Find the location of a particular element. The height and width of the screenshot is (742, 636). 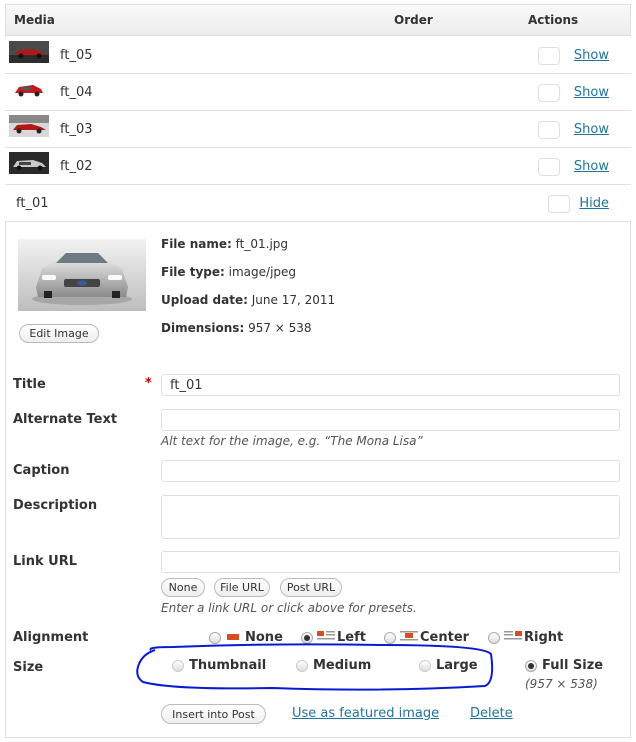

table-row: ft_02 Show is located at coordinates (318, 166).